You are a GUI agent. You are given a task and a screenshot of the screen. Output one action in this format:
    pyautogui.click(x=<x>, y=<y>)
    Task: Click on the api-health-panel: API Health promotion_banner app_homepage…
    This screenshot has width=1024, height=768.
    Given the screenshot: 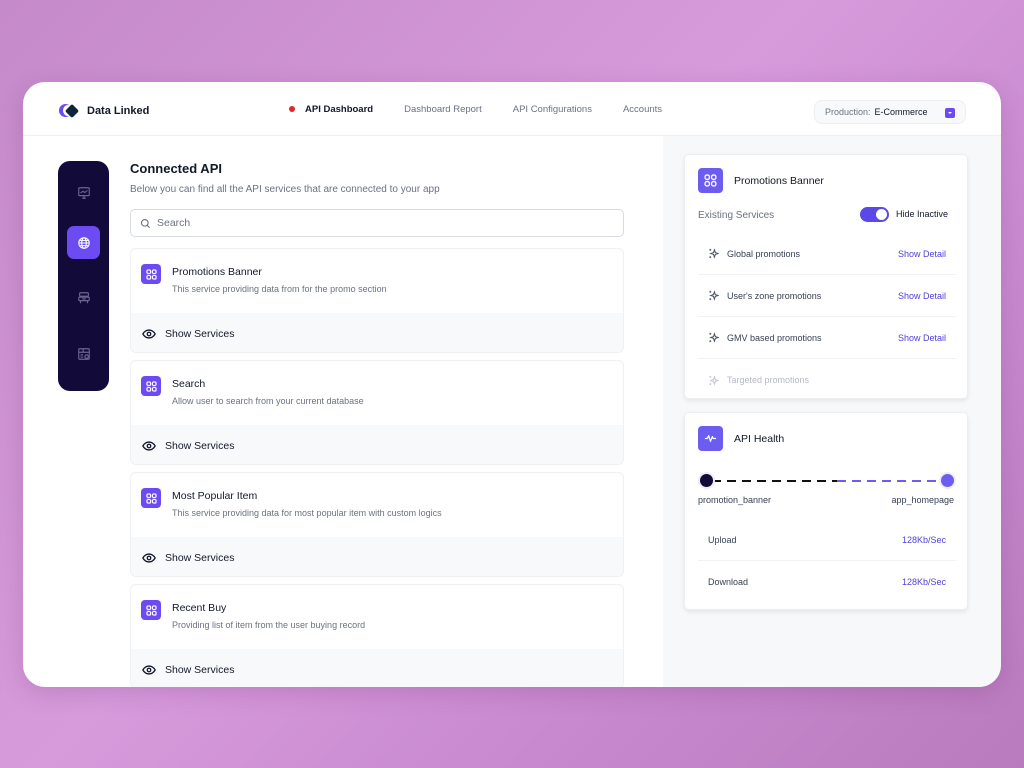 What is the action you would take?
    pyautogui.click(x=826, y=511)
    